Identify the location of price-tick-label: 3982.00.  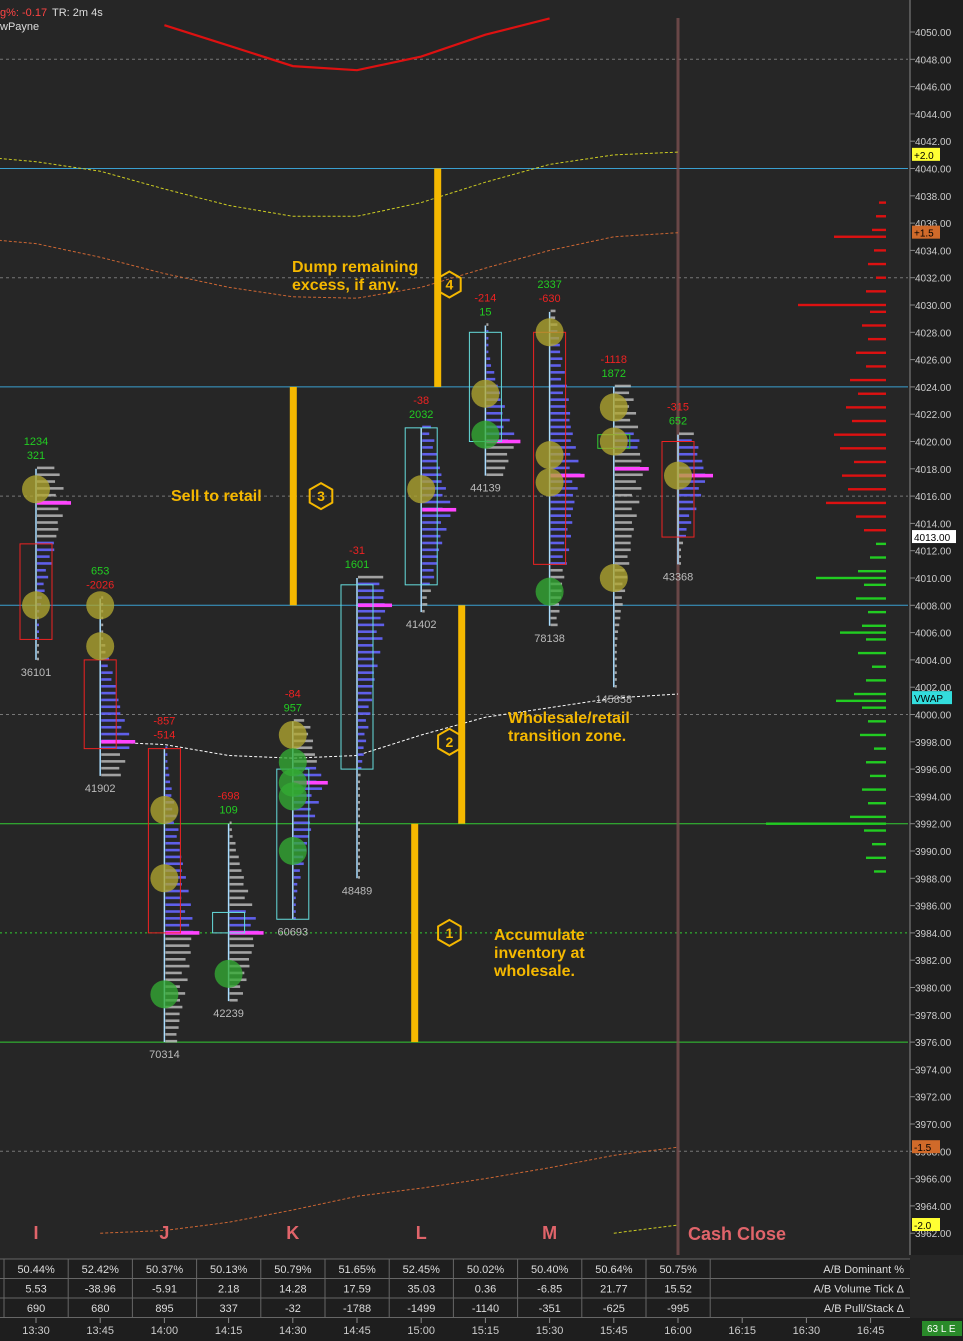
(933, 961).